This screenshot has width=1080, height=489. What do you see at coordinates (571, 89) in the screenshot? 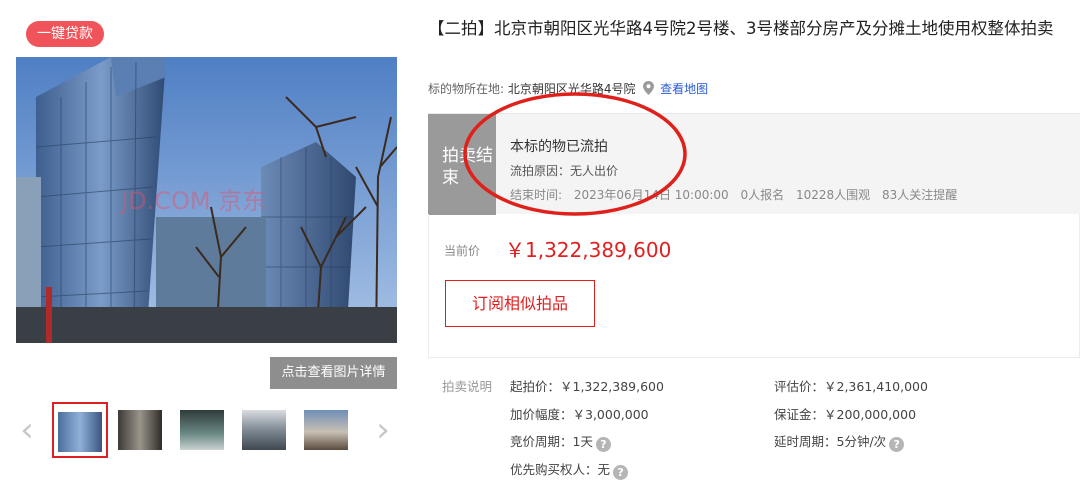
I see `location-address: 北京朝阳区光华路4号院` at bounding box center [571, 89].